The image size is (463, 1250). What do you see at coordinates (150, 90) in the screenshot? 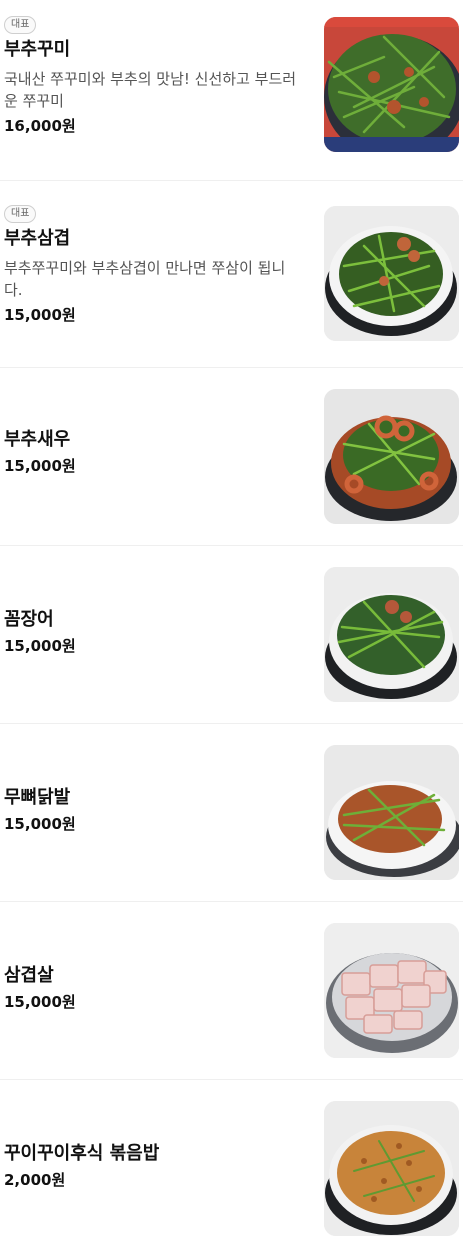
I see `menu-item-description: 국내산 쭈꾸미와 부추의 맛남! 신선하고 부드러운 쭈꾸미` at bounding box center [150, 90].